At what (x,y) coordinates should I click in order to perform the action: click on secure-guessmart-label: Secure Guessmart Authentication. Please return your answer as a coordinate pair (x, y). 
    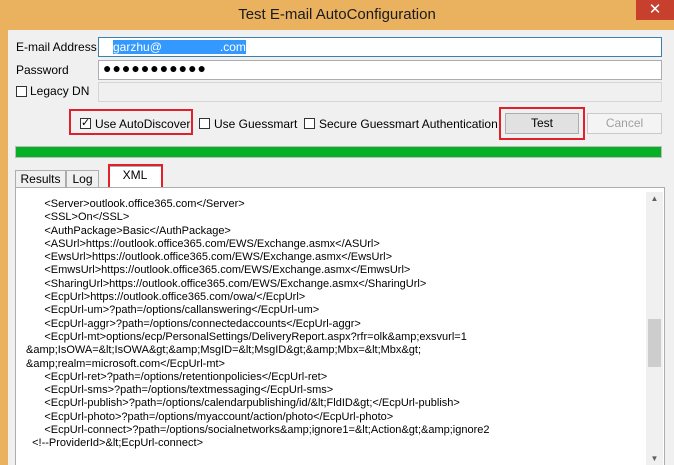
    Looking at the image, I should click on (408, 124).